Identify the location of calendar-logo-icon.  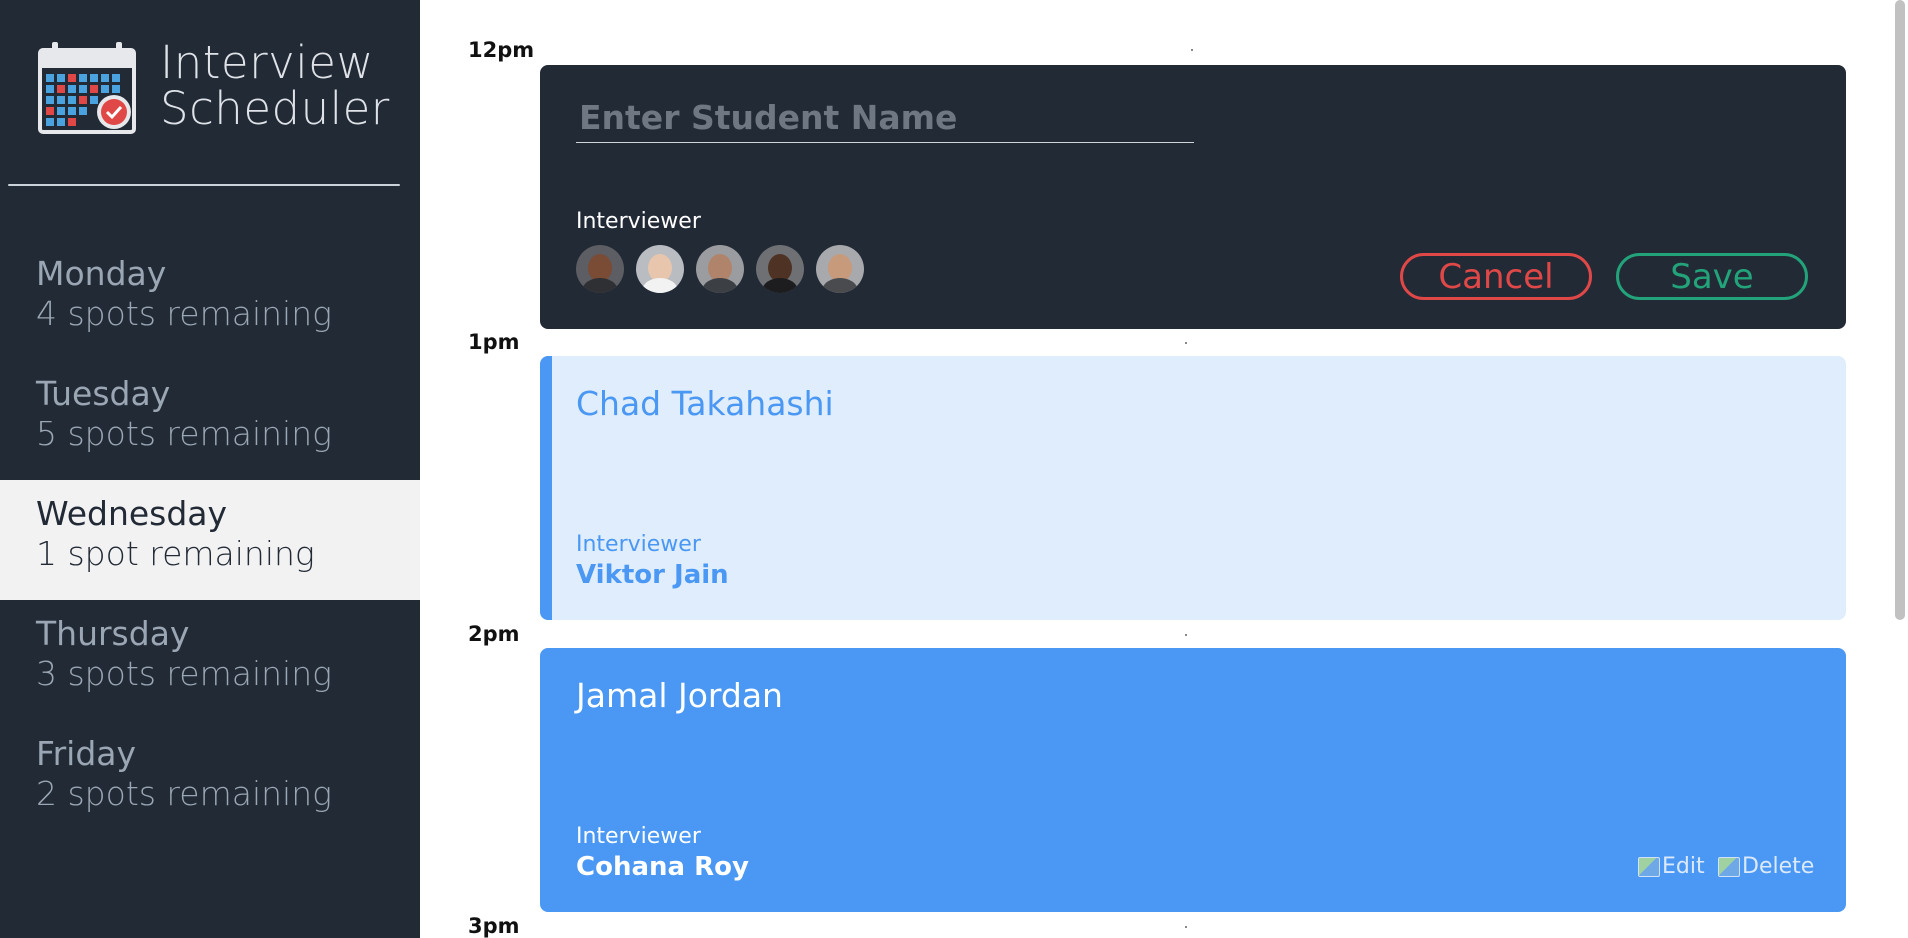
(87, 88).